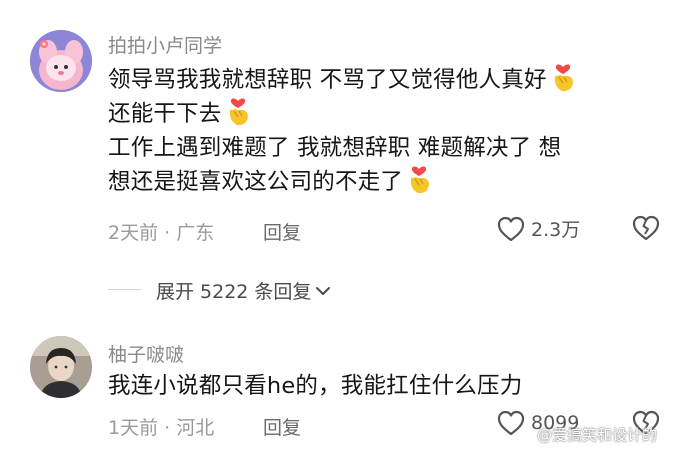 The width and height of the screenshot is (690, 449). What do you see at coordinates (161, 428) in the screenshot?
I see `comment-meta: 1天前 · 河北` at bounding box center [161, 428].